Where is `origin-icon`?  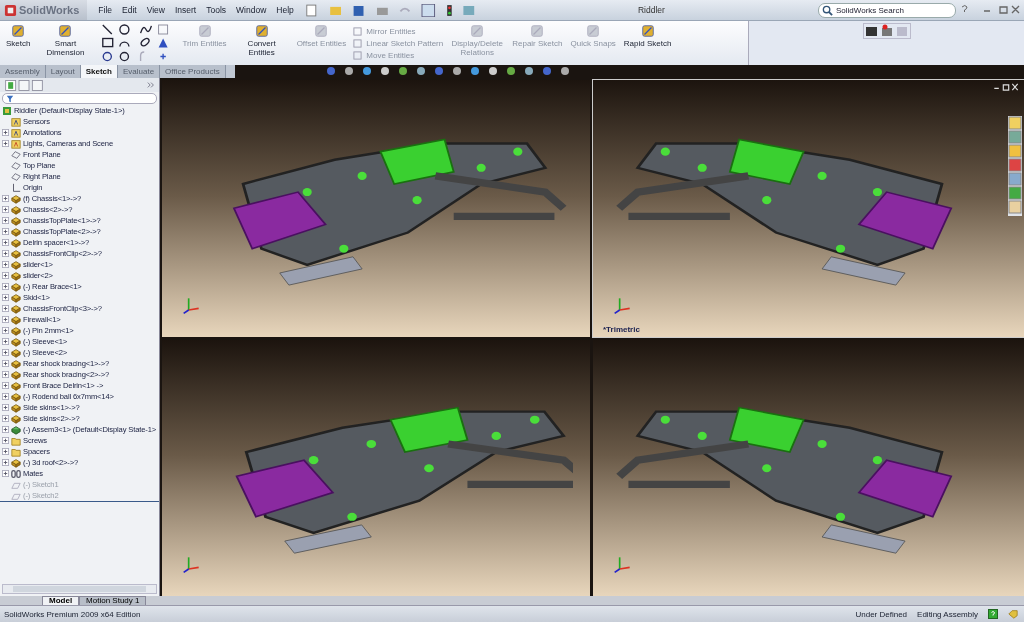
origin-icon is located at coordinates (16, 187).